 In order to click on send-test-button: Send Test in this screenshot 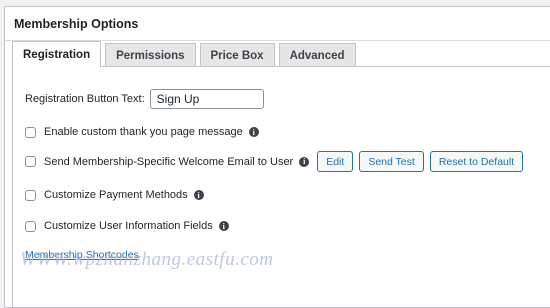, I will do `click(391, 161)`.